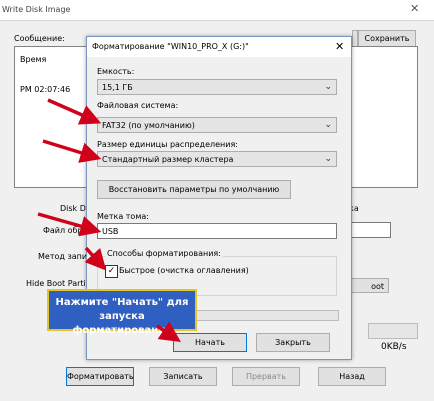 This screenshot has height=401, width=434. What do you see at coordinates (387, 38) in the screenshot?
I see `save-button: Сохранить` at bounding box center [387, 38].